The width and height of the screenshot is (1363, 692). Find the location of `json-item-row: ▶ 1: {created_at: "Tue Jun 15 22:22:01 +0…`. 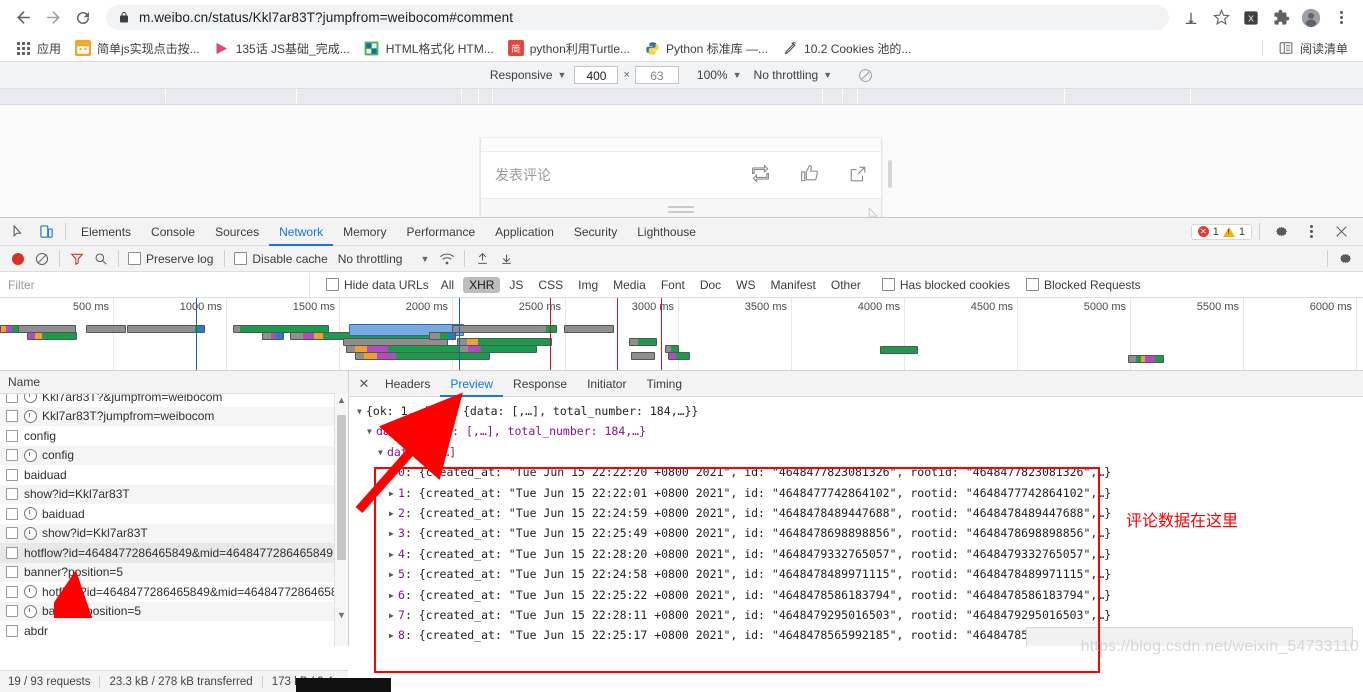

json-item-row: ▶ 1: {created_at: "Tue Jun 15 22:22:01 +0… is located at coordinates (860, 494).